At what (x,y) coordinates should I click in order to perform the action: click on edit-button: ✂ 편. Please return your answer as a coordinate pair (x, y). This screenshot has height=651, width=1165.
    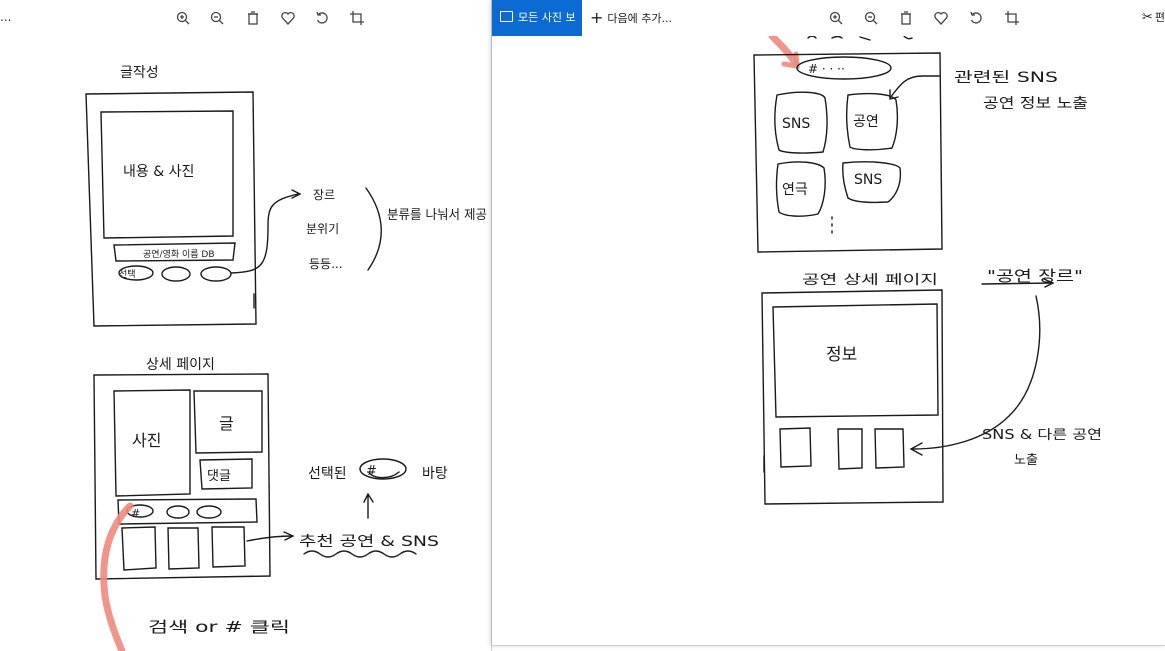
    Looking at the image, I should click on (1153, 18).